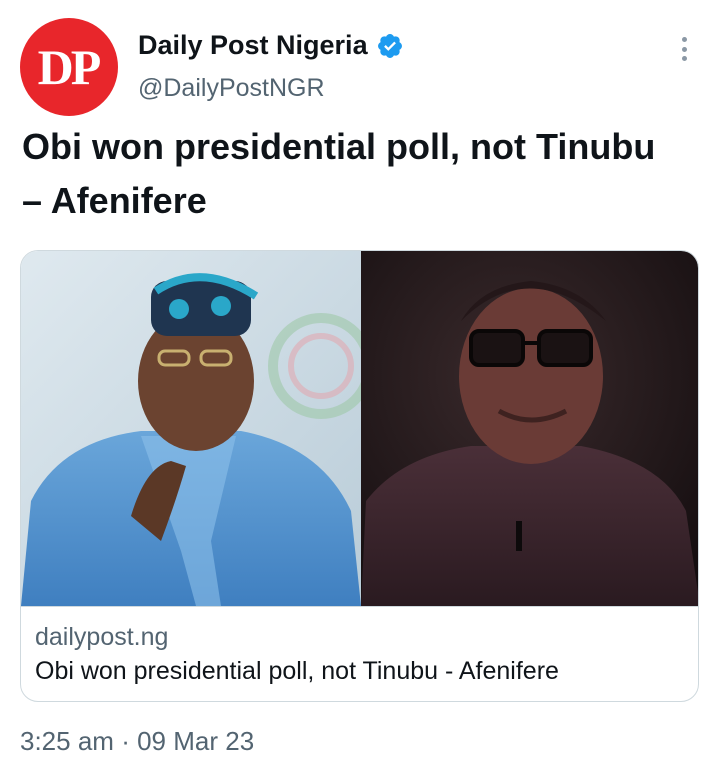 Image resolution: width=720 pixels, height=776 pixels. I want to click on avatar: DP, so click(69, 67).